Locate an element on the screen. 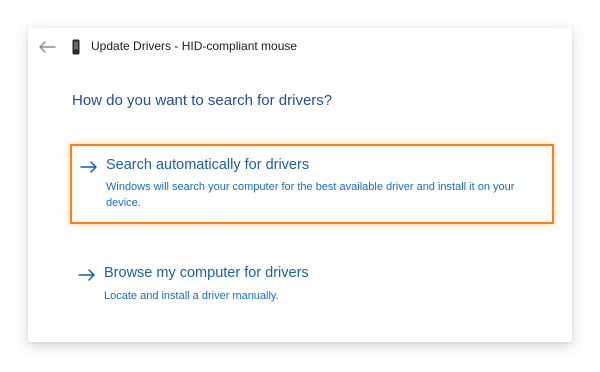 Image resolution: width=600 pixels, height=372 pixels. option-description: Locate and install a driver manually. is located at coordinates (191, 296).